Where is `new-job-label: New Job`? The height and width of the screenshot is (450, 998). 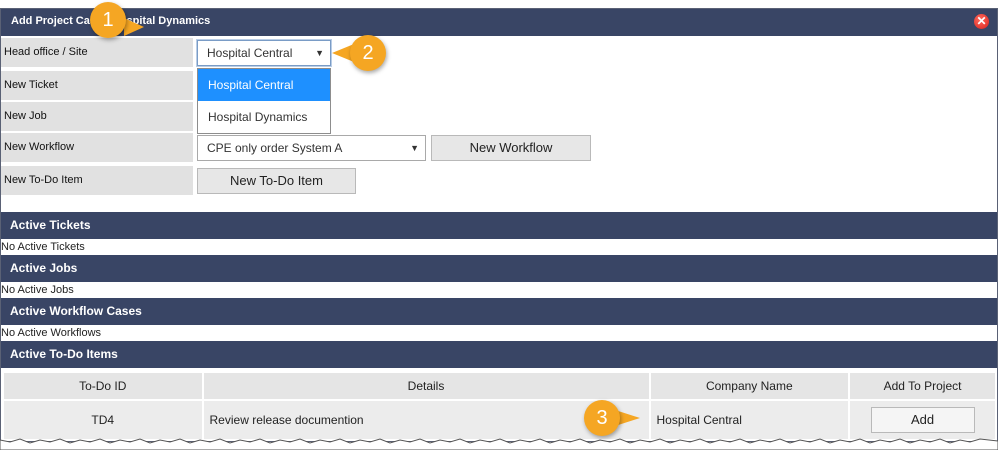
new-job-label: New Job is located at coordinates (97, 116).